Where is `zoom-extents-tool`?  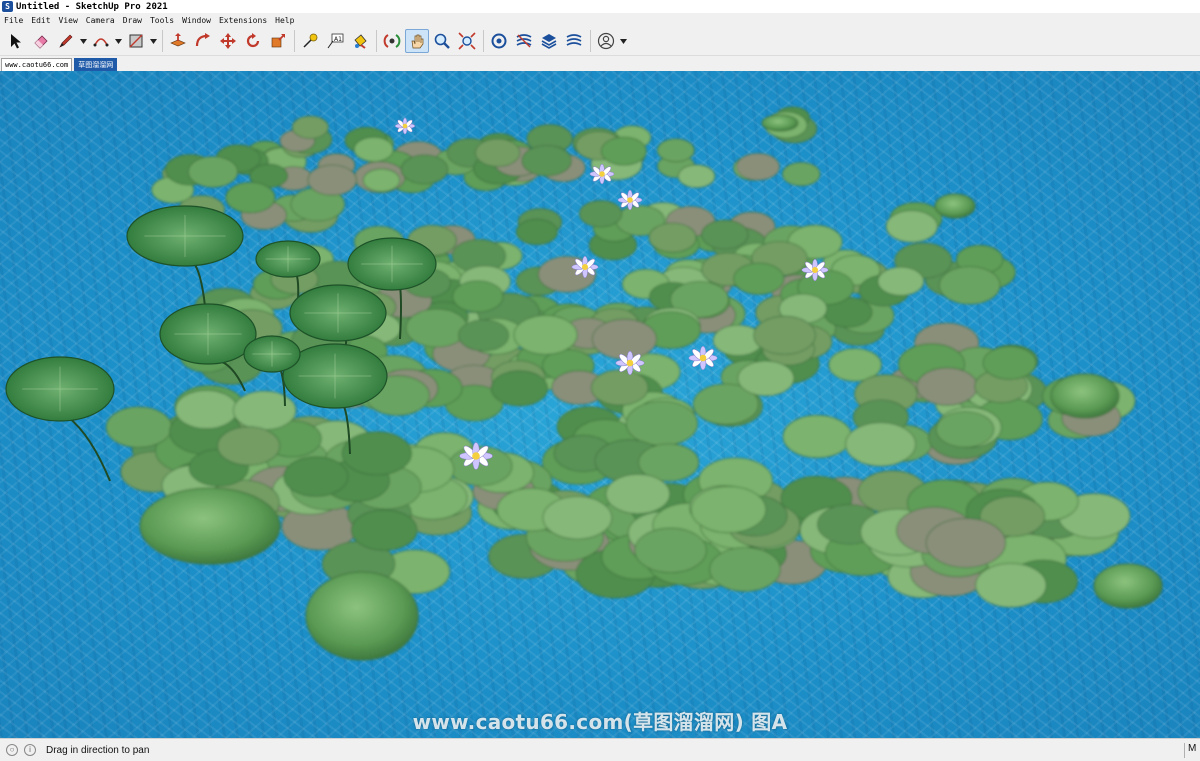
zoom-extents-tool is located at coordinates (467, 41).